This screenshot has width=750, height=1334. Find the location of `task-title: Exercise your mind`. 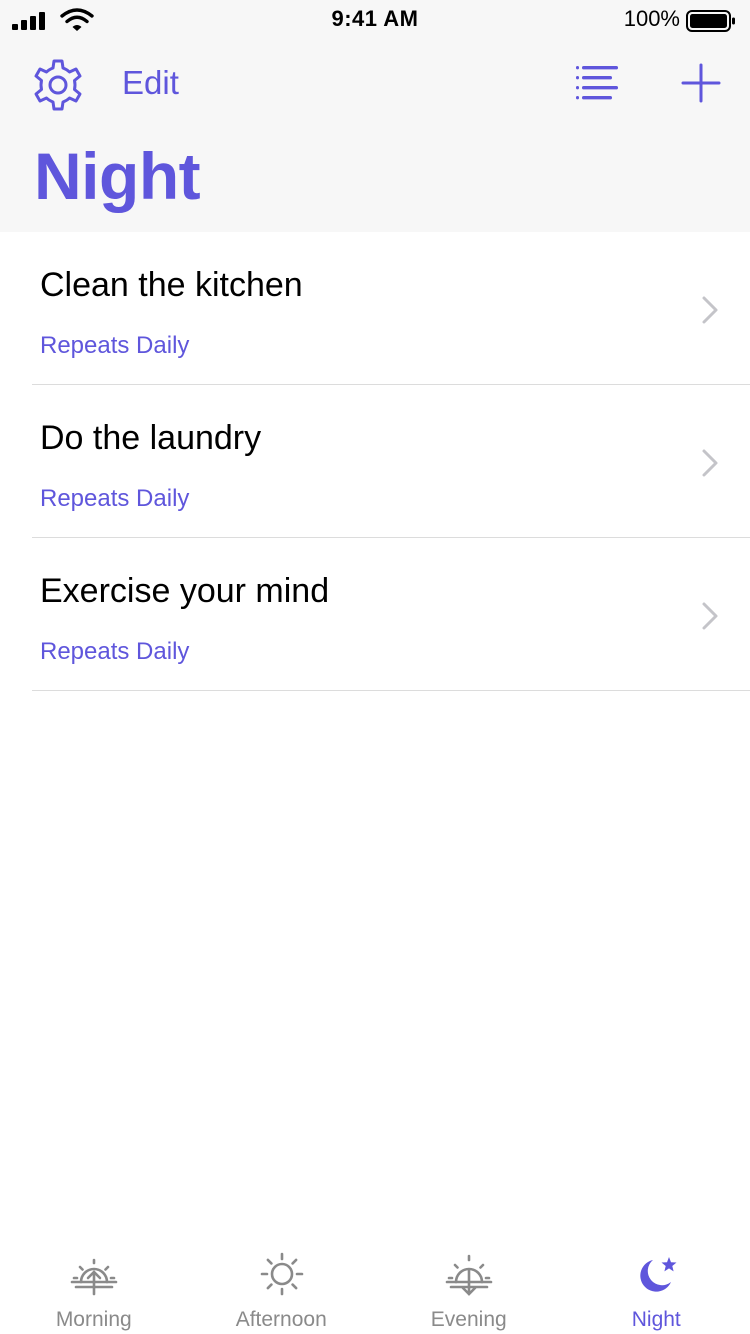

task-title: Exercise your mind is located at coordinates (185, 591).